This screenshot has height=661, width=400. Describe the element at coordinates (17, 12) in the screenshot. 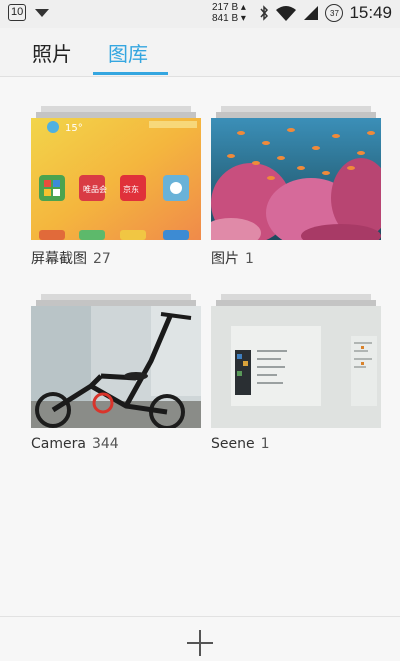

I see `notification-badge: 10` at that location.